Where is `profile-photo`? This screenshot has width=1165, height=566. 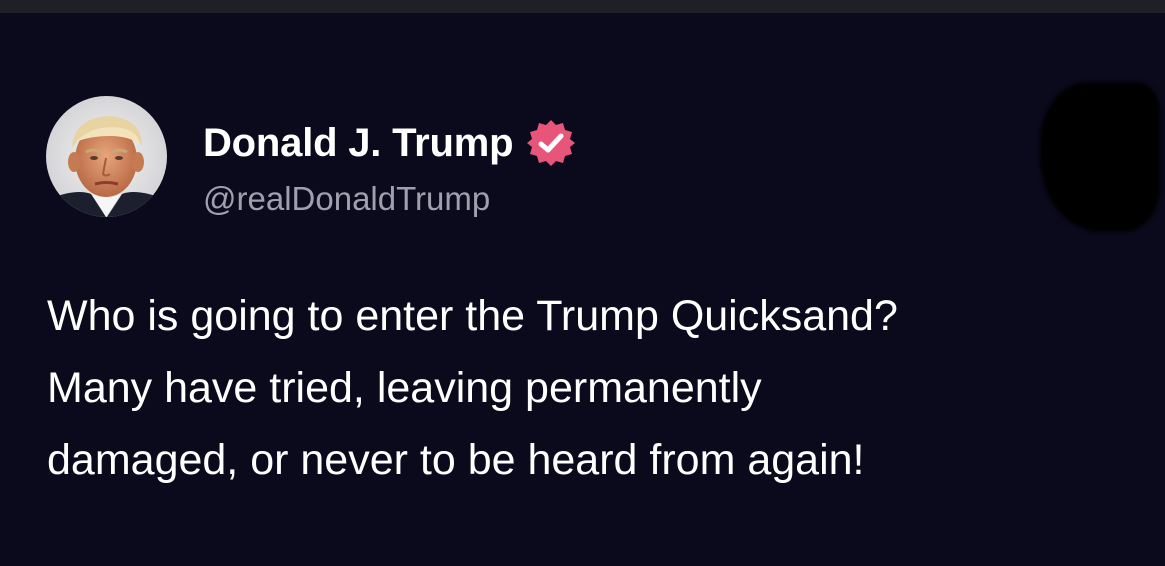 profile-photo is located at coordinates (106, 156).